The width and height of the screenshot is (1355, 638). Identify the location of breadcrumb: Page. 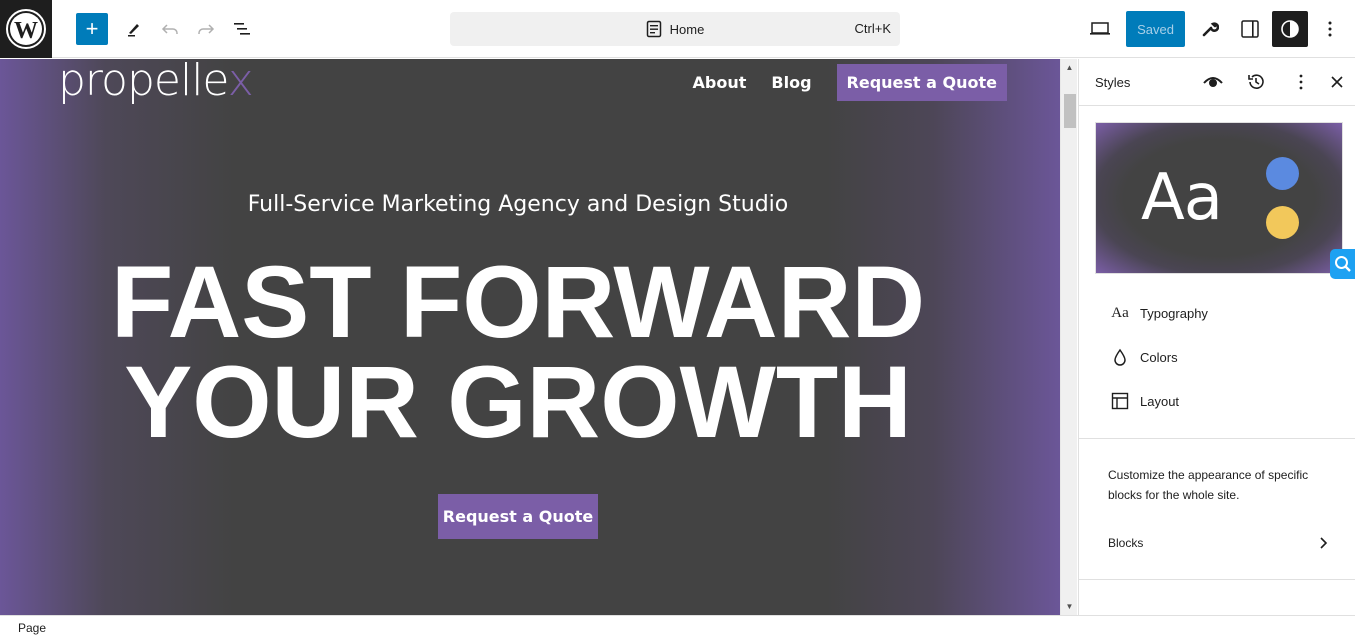
(32, 628).